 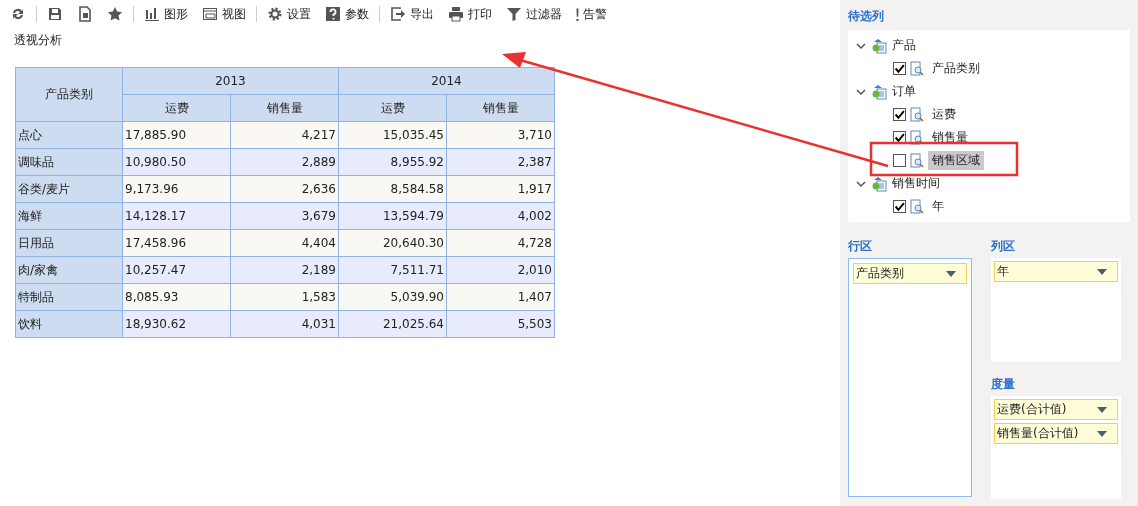 I want to click on bar-chart-icon, so click(x=152, y=14).